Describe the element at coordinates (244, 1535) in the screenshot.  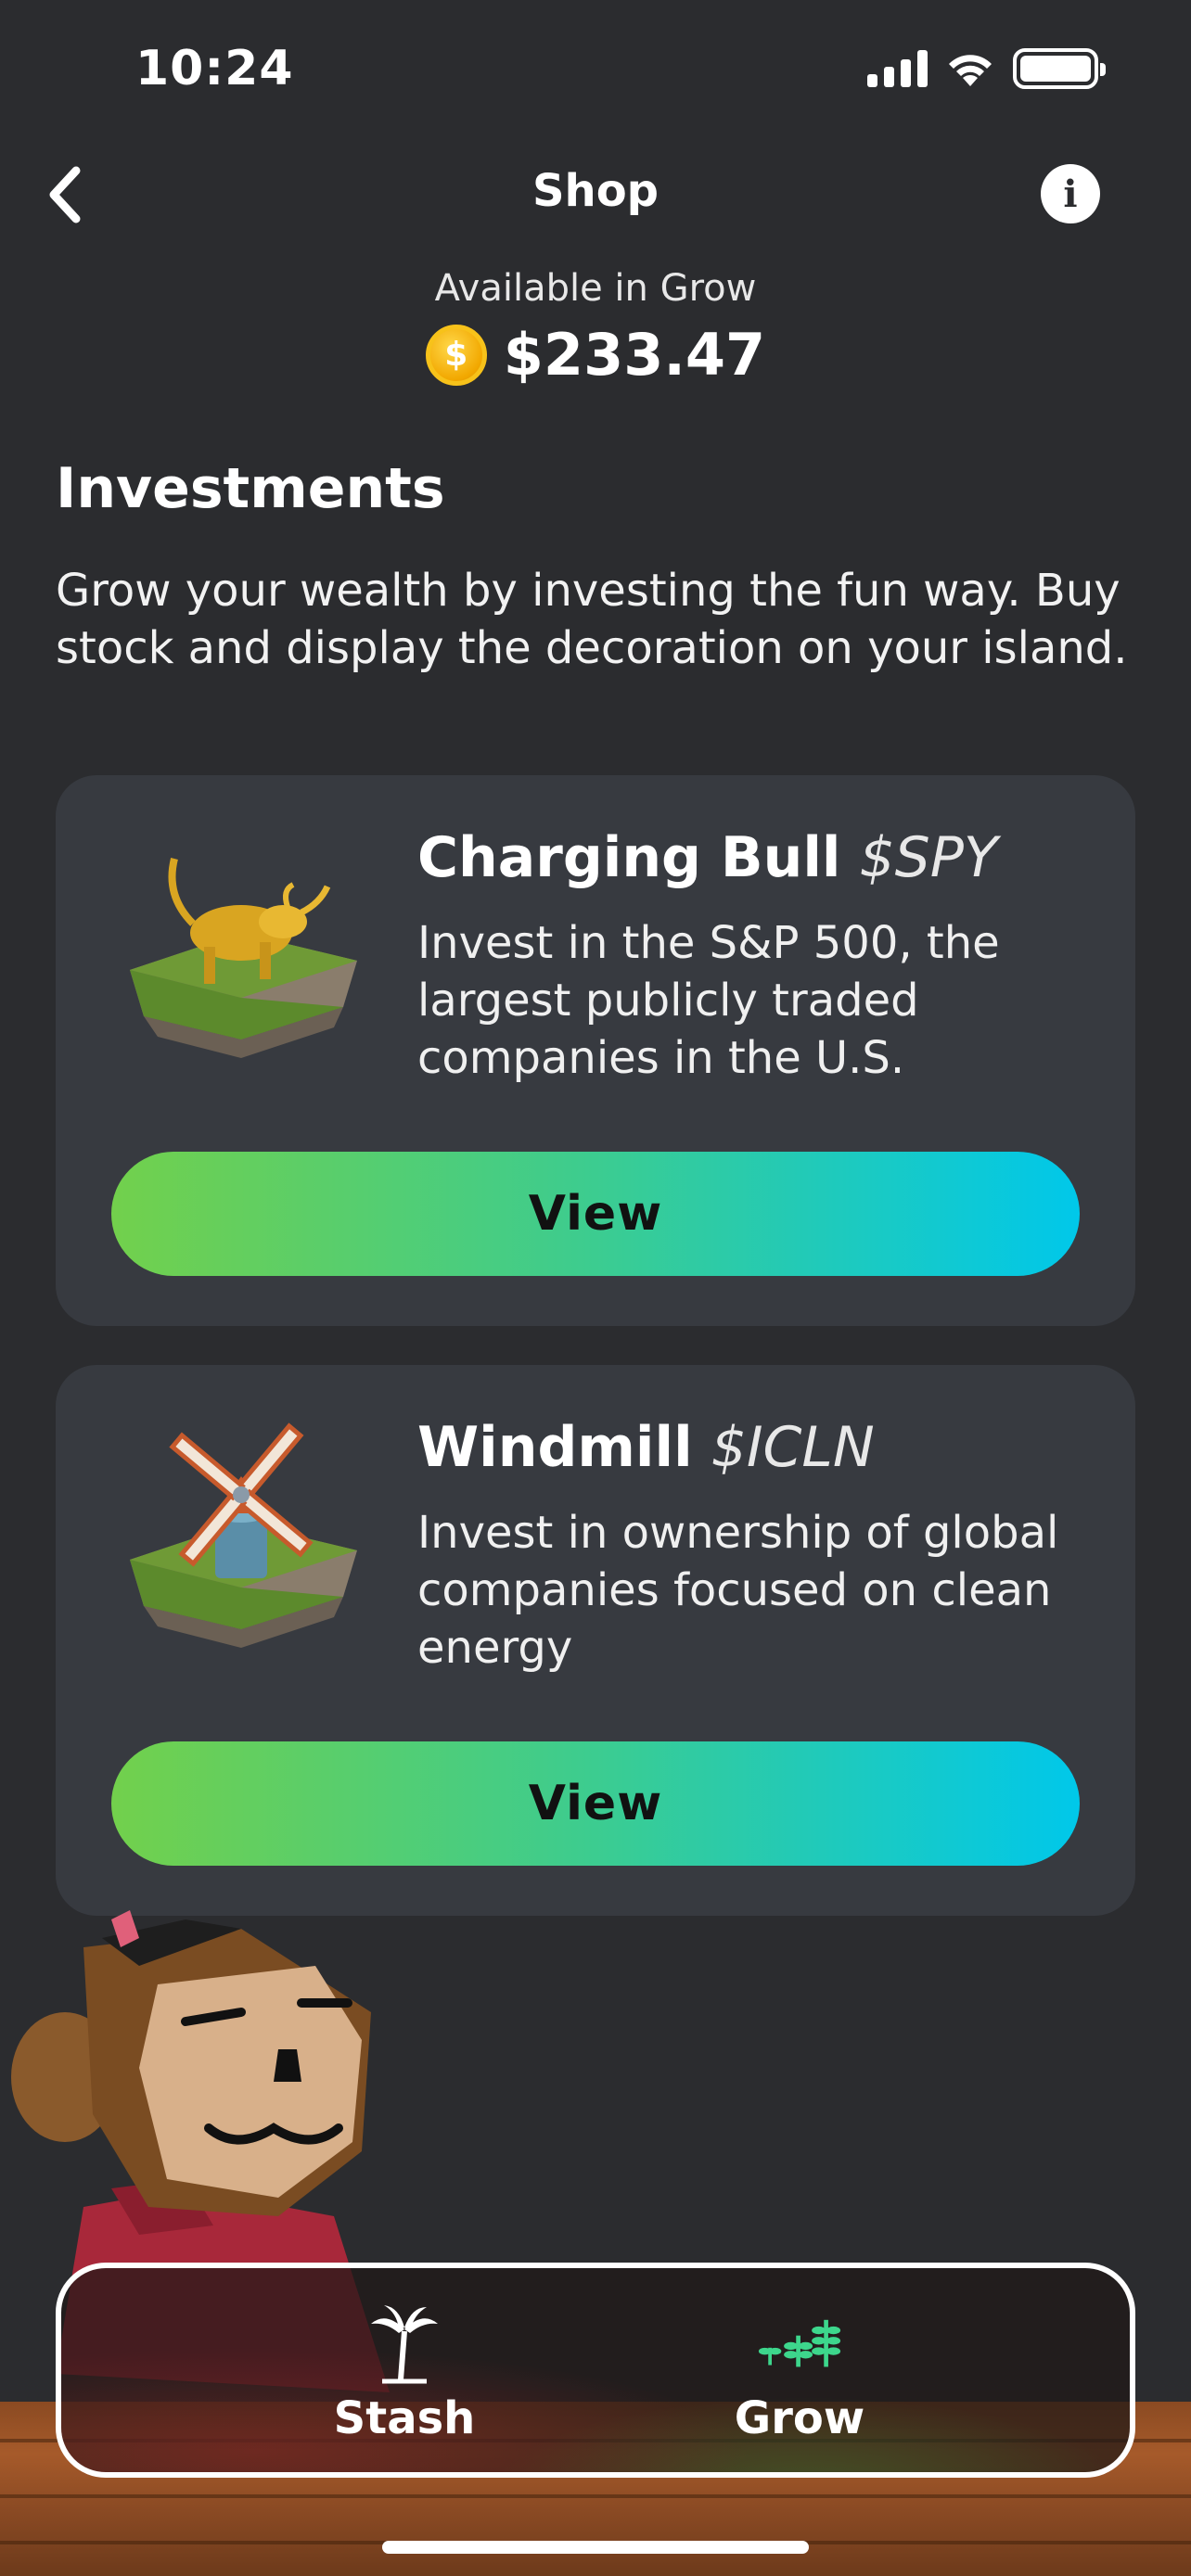
I see `windmill-island-image` at that location.